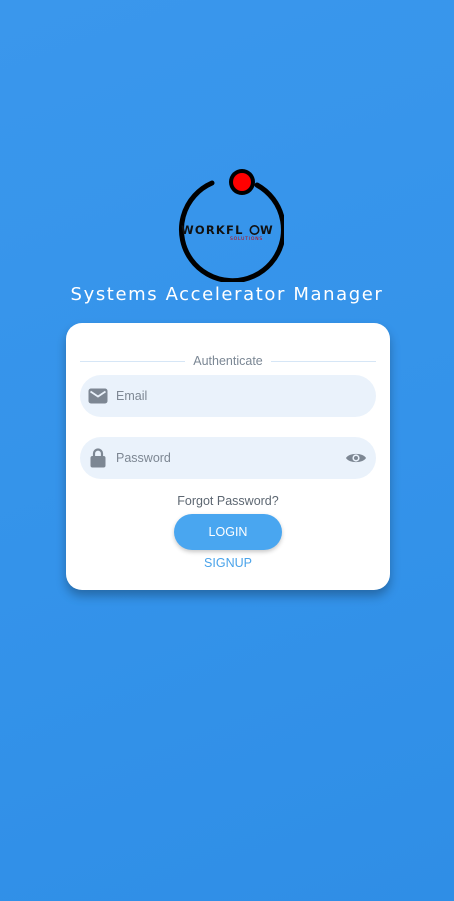 This screenshot has height=901, width=454. What do you see at coordinates (323, 361) in the screenshot?
I see `divider-line-right` at bounding box center [323, 361].